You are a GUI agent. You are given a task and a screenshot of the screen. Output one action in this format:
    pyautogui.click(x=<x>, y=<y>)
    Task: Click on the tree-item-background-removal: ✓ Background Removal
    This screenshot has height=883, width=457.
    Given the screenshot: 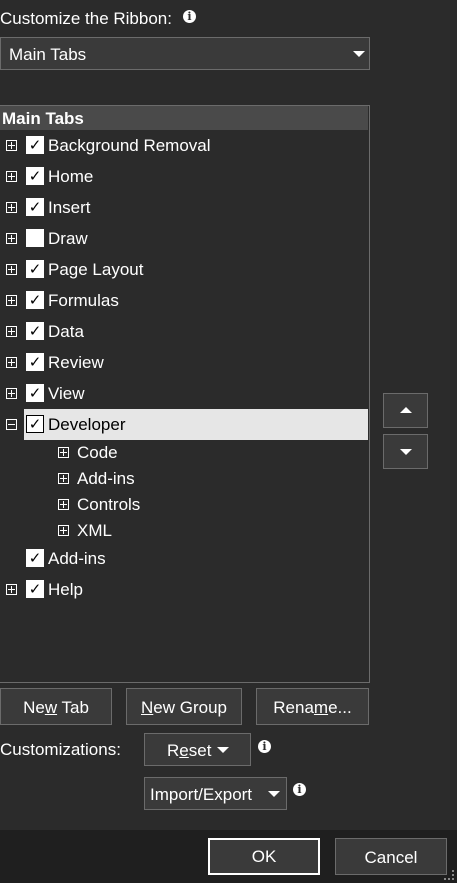 What is the action you would take?
    pyautogui.click(x=184, y=145)
    